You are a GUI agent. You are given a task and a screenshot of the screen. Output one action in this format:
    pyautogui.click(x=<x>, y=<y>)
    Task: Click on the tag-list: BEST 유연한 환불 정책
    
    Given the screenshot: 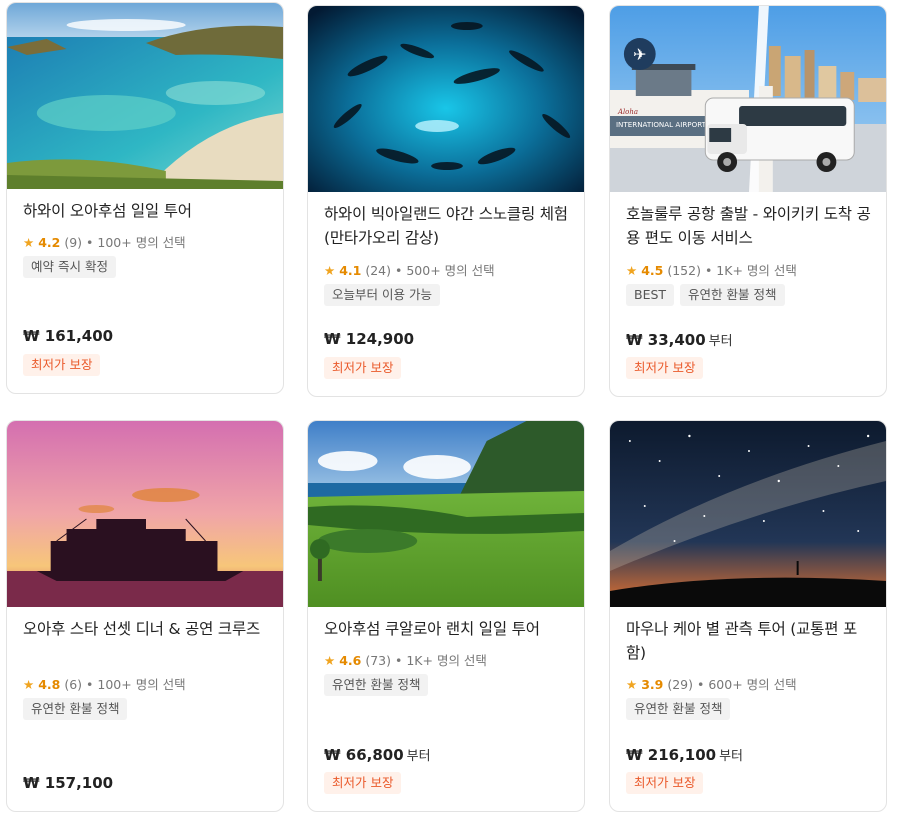 What is the action you would take?
    pyautogui.click(x=705, y=295)
    